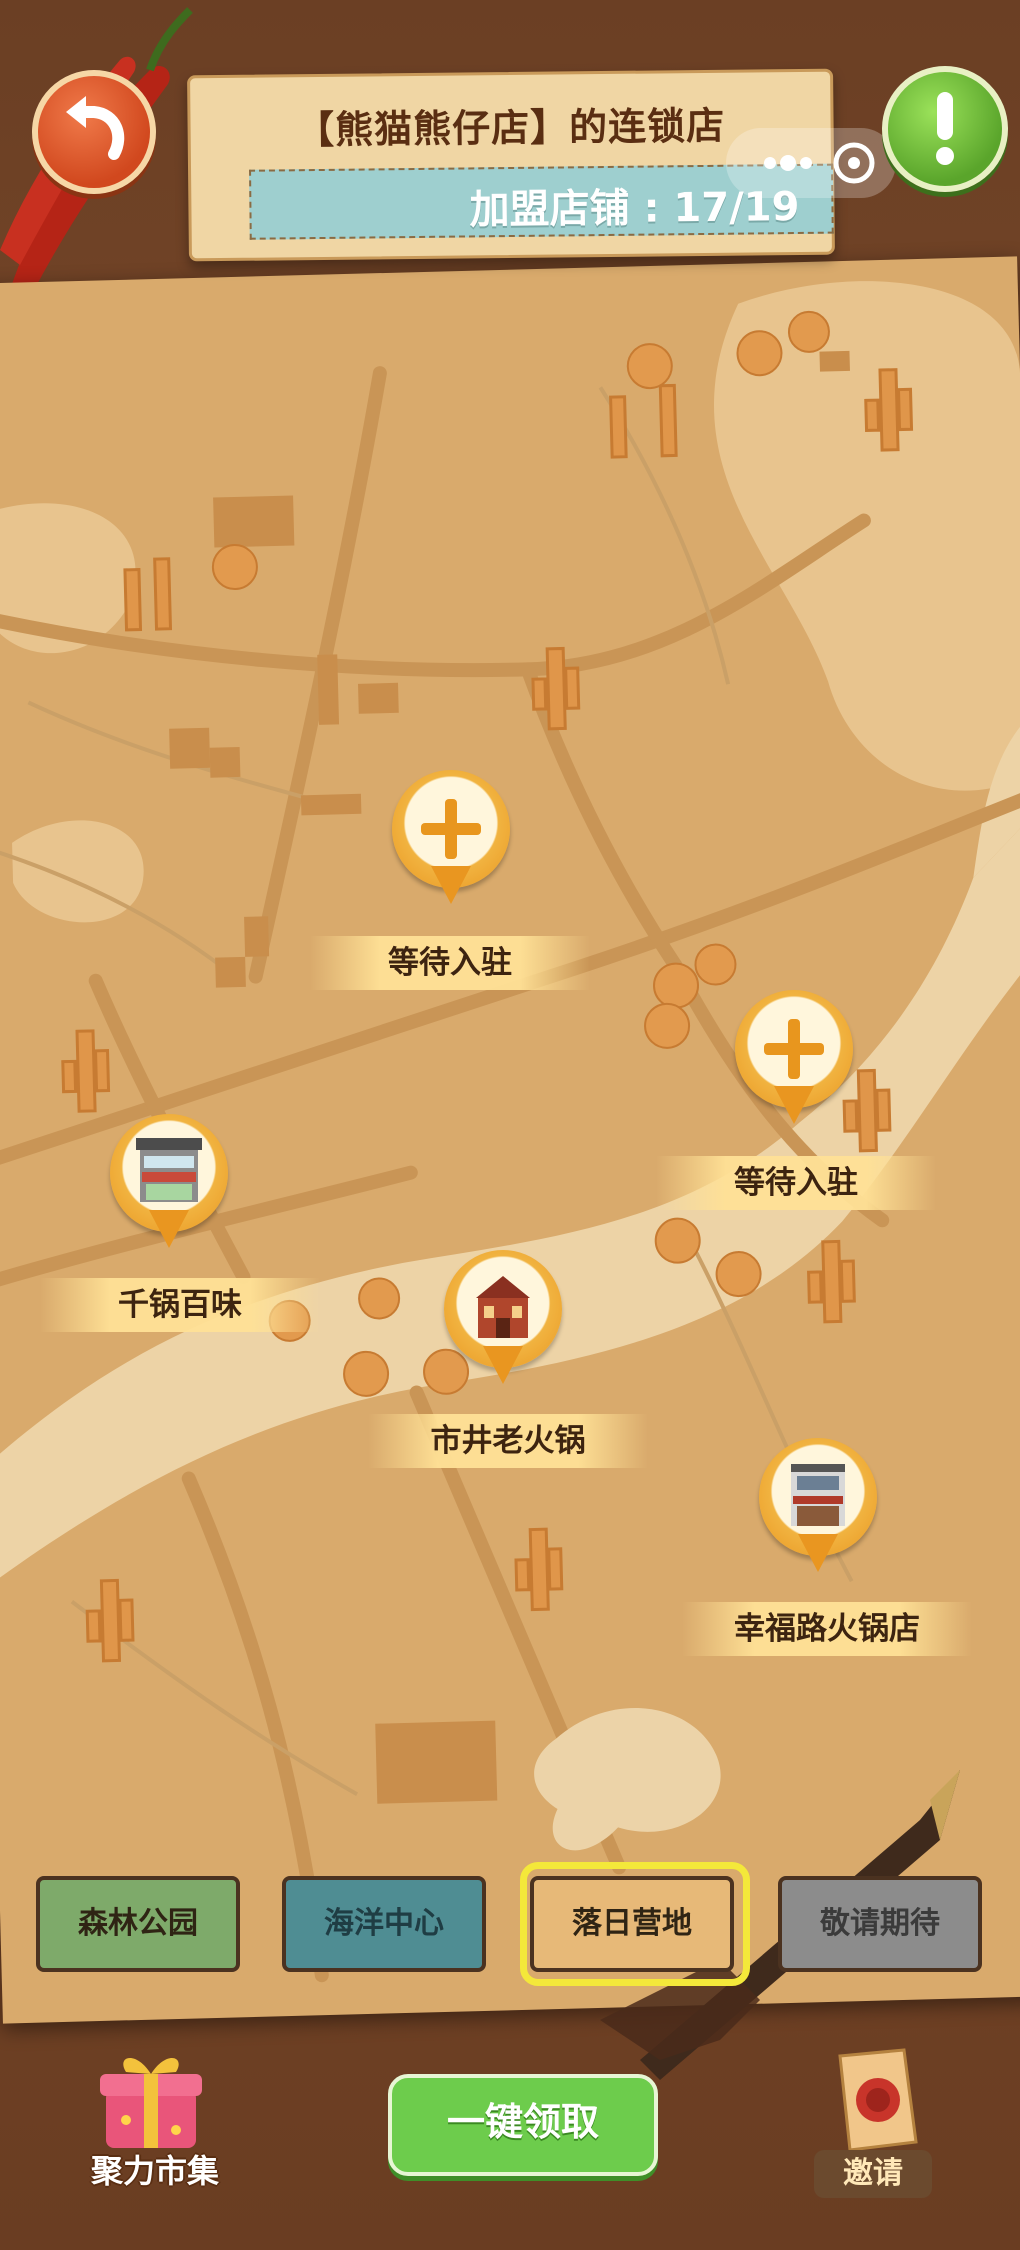  Describe the element at coordinates (95, 128) in the screenshot. I see `back-arrow-icon` at that location.